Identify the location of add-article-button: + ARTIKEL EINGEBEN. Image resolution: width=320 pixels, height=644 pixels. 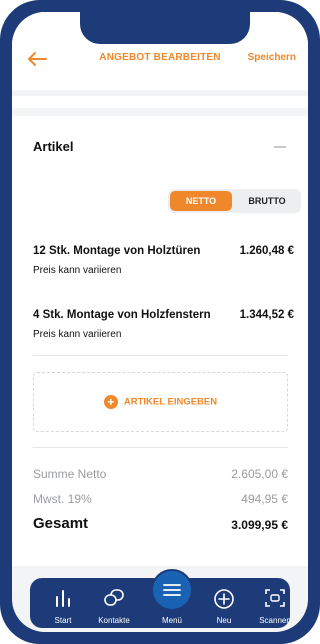
(160, 402).